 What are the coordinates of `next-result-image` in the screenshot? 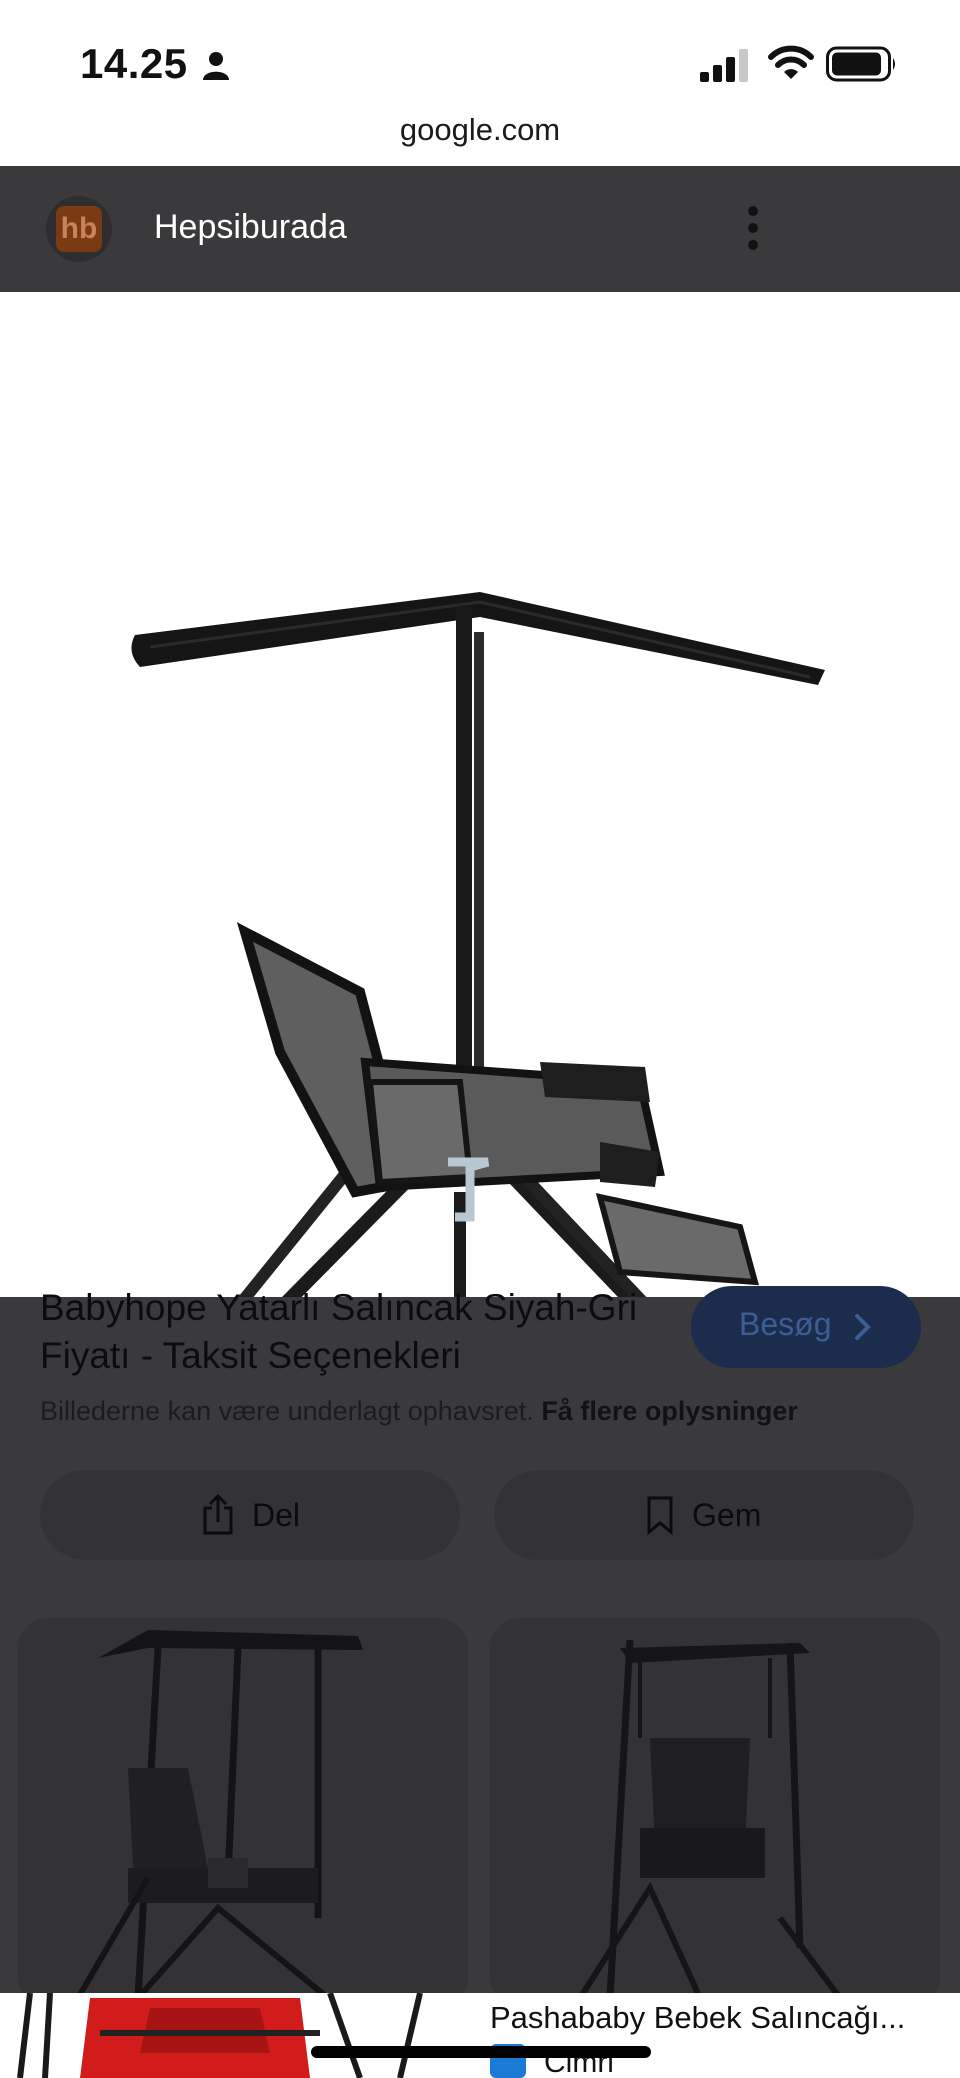 It's located at (235, 2035).